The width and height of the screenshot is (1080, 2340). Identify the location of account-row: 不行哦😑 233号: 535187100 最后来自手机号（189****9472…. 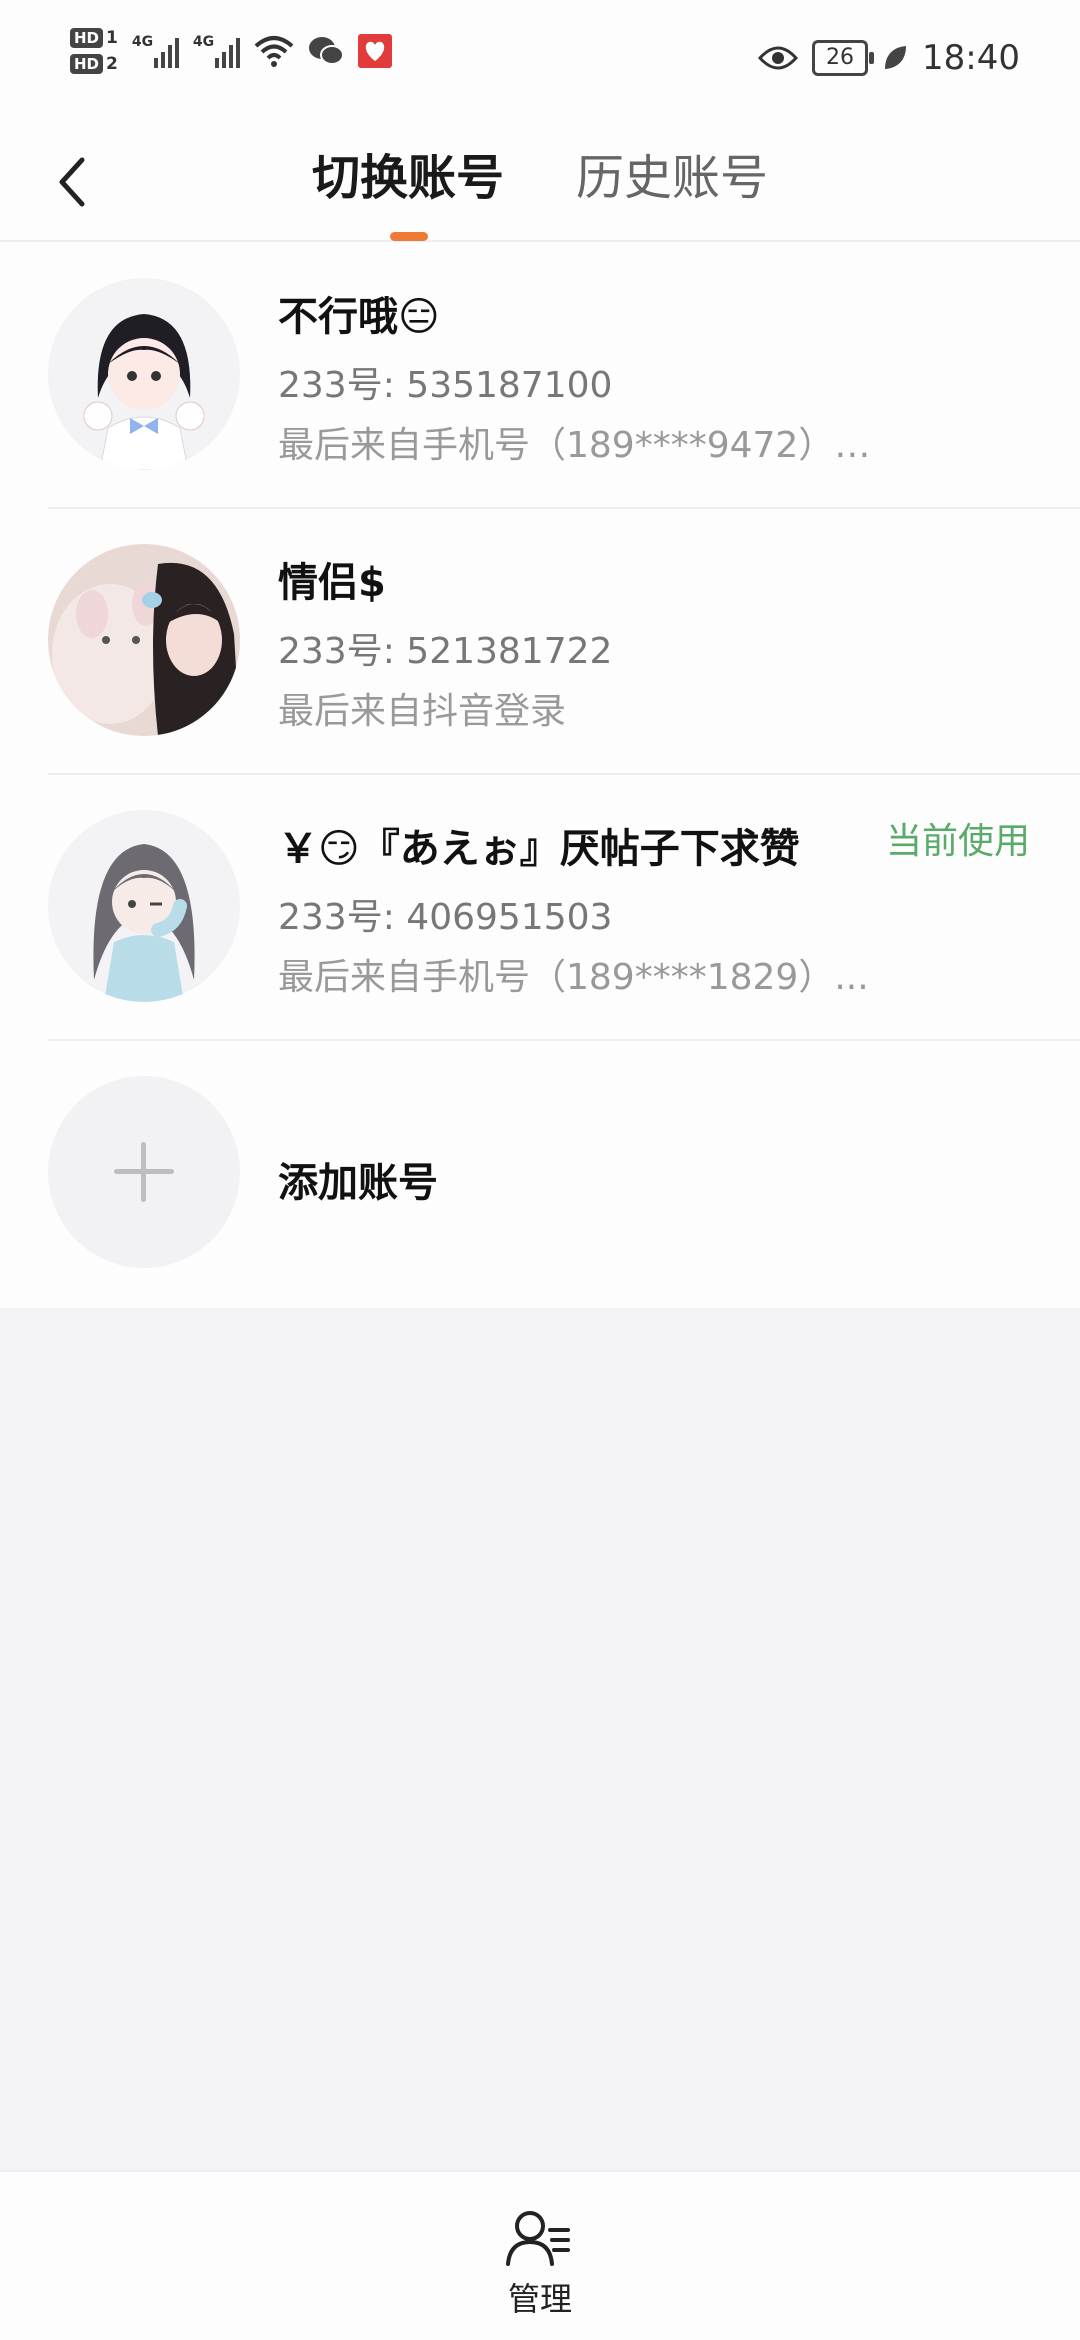
(564, 375).